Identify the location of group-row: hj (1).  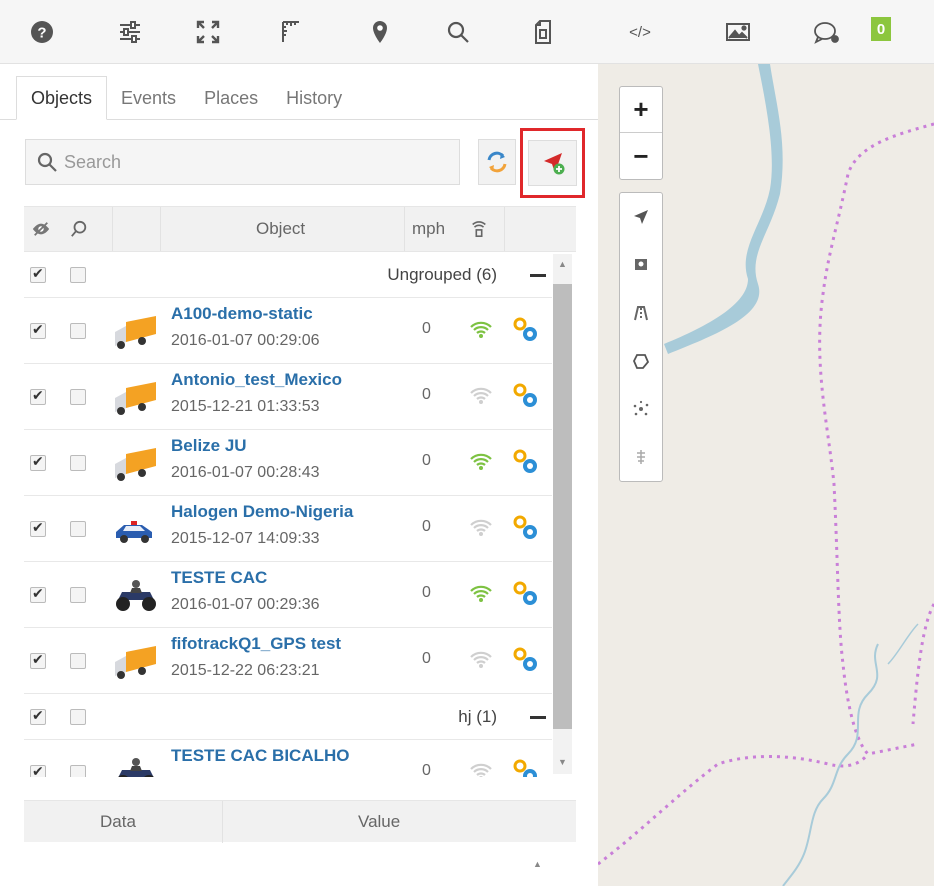
(288, 717).